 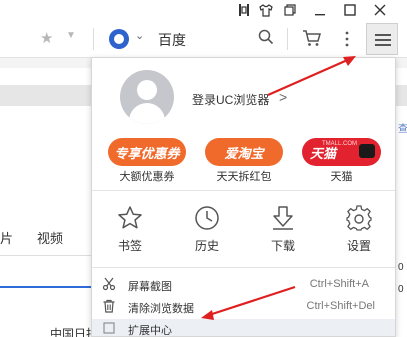 What do you see at coordinates (172, 40) in the screenshot?
I see `search-engine-name: 百度` at bounding box center [172, 40].